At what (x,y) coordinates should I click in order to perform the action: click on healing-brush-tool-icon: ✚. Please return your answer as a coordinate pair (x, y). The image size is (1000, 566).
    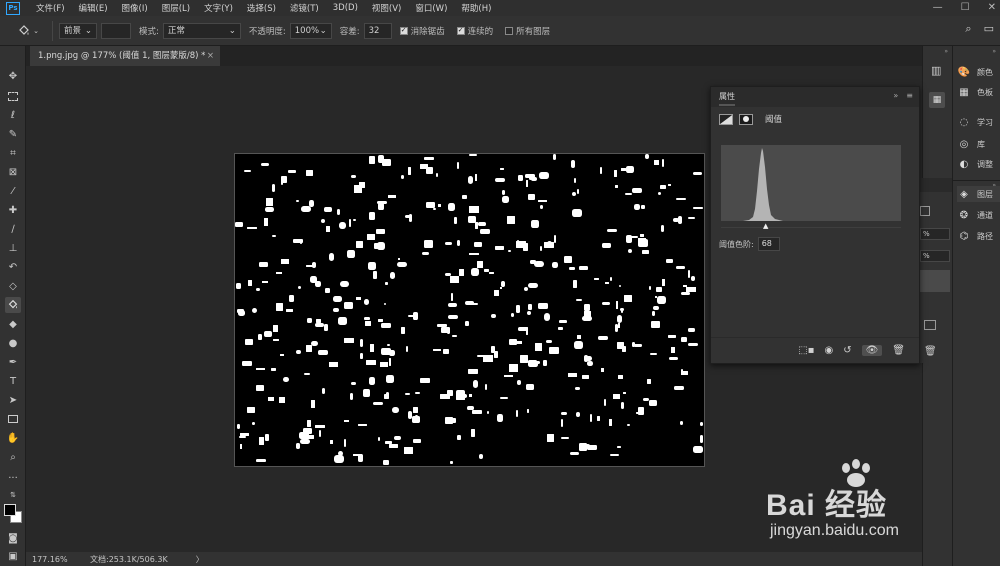
    Looking at the image, I should click on (13, 210).